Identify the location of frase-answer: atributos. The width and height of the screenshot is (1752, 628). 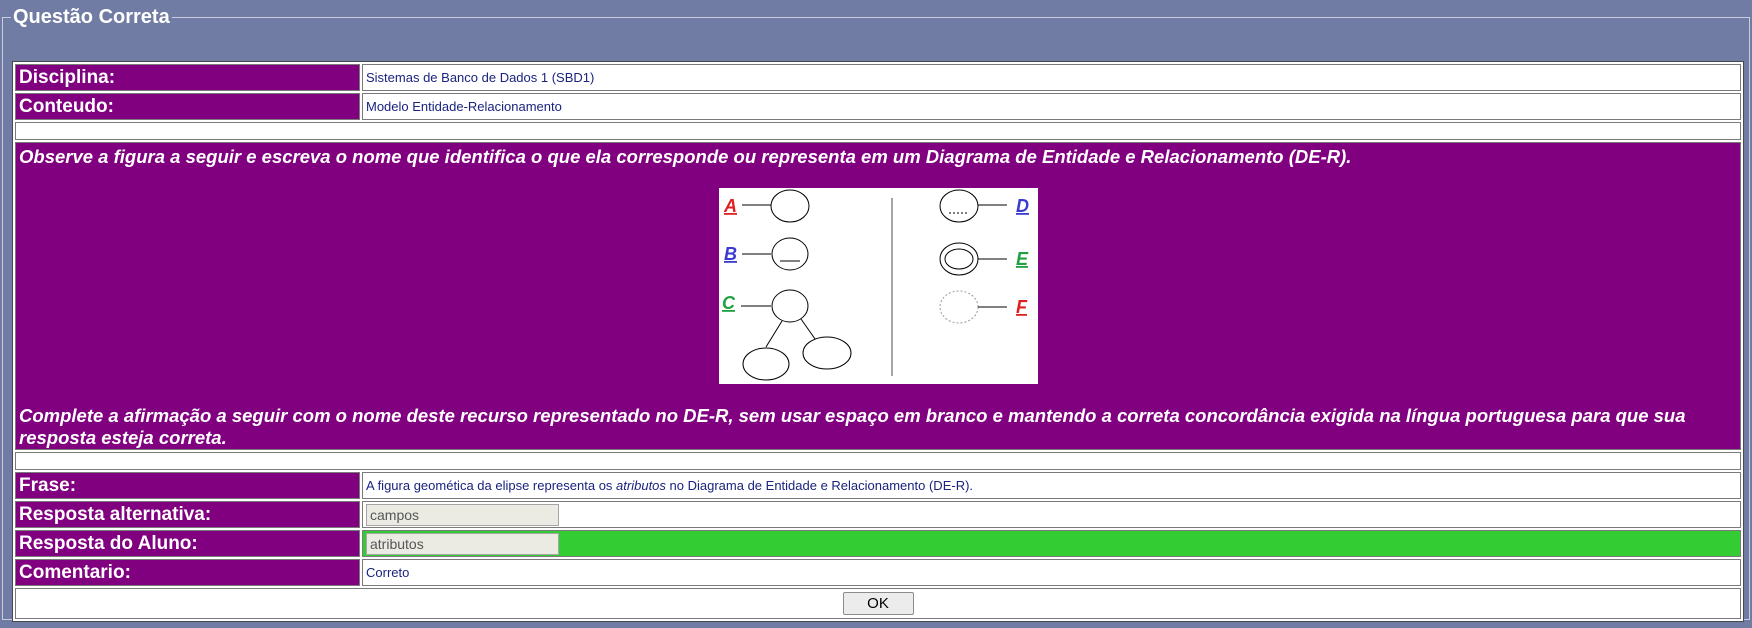
(641, 485).